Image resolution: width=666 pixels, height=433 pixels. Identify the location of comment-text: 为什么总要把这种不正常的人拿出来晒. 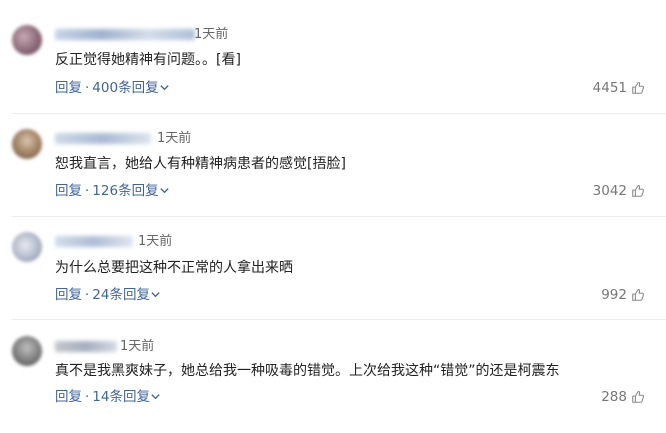
(174, 268).